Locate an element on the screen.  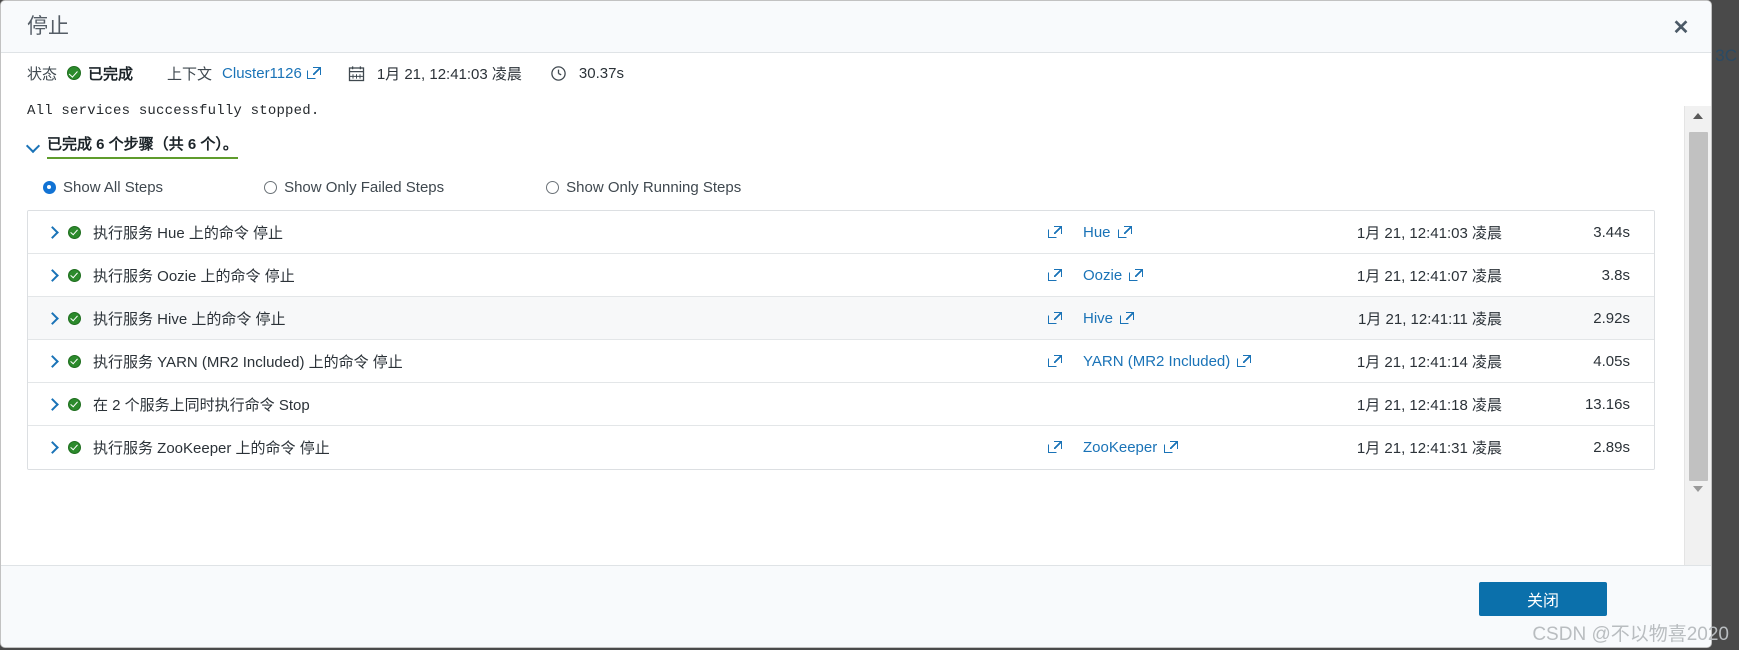
modal-title: 停止 is located at coordinates (48, 26).